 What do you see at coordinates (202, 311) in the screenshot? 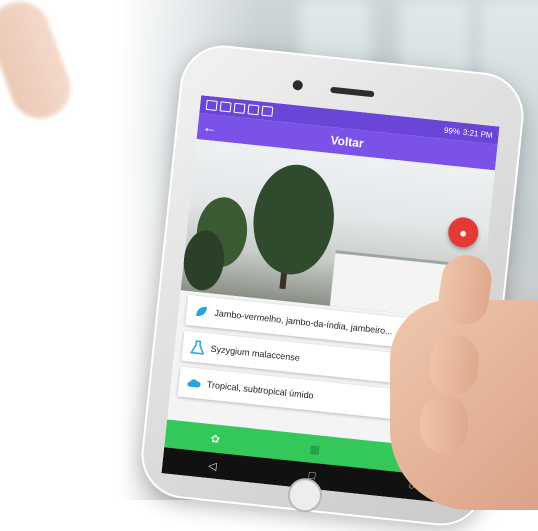
I see `leaf-icon` at bounding box center [202, 311].